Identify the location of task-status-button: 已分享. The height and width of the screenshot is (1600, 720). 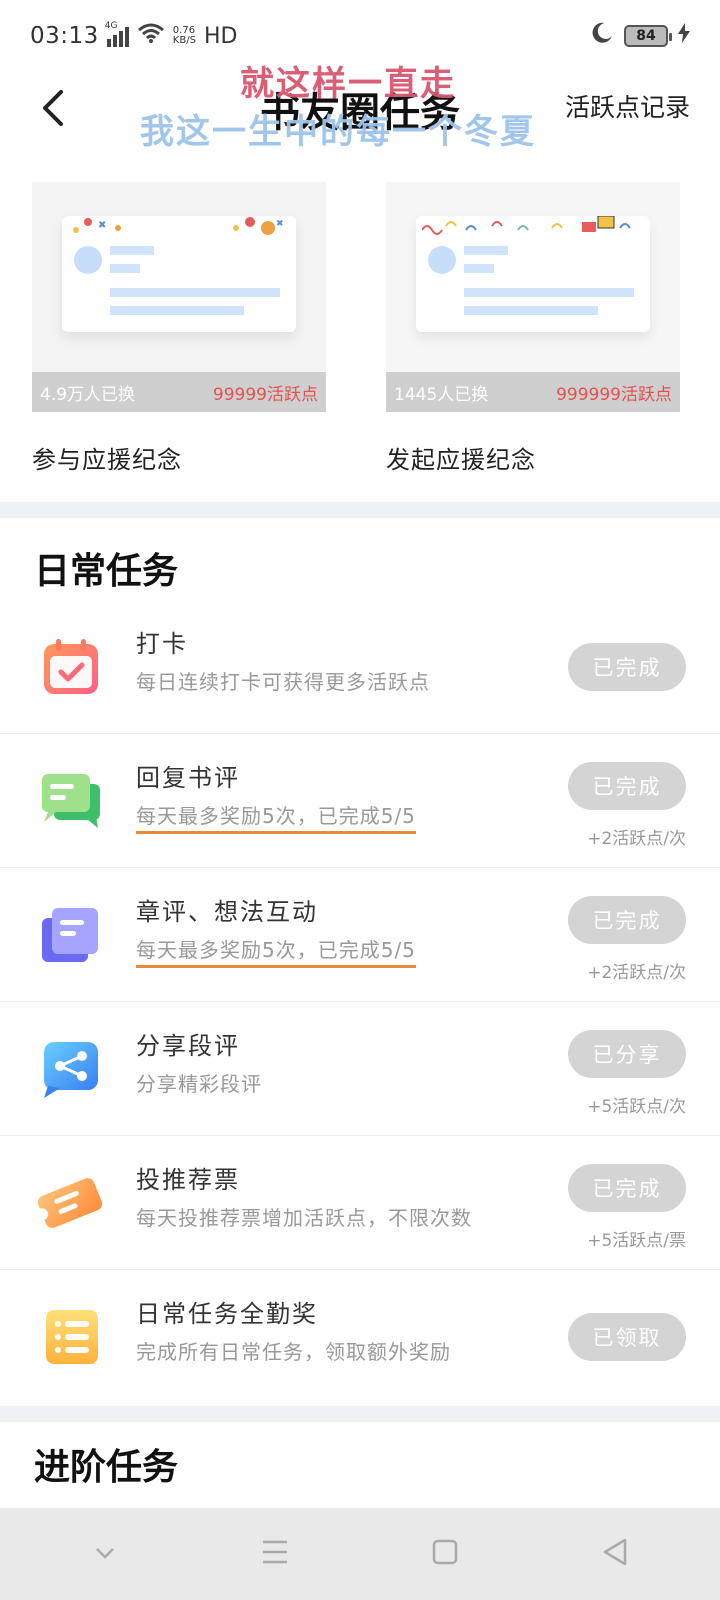
(627, 1054).